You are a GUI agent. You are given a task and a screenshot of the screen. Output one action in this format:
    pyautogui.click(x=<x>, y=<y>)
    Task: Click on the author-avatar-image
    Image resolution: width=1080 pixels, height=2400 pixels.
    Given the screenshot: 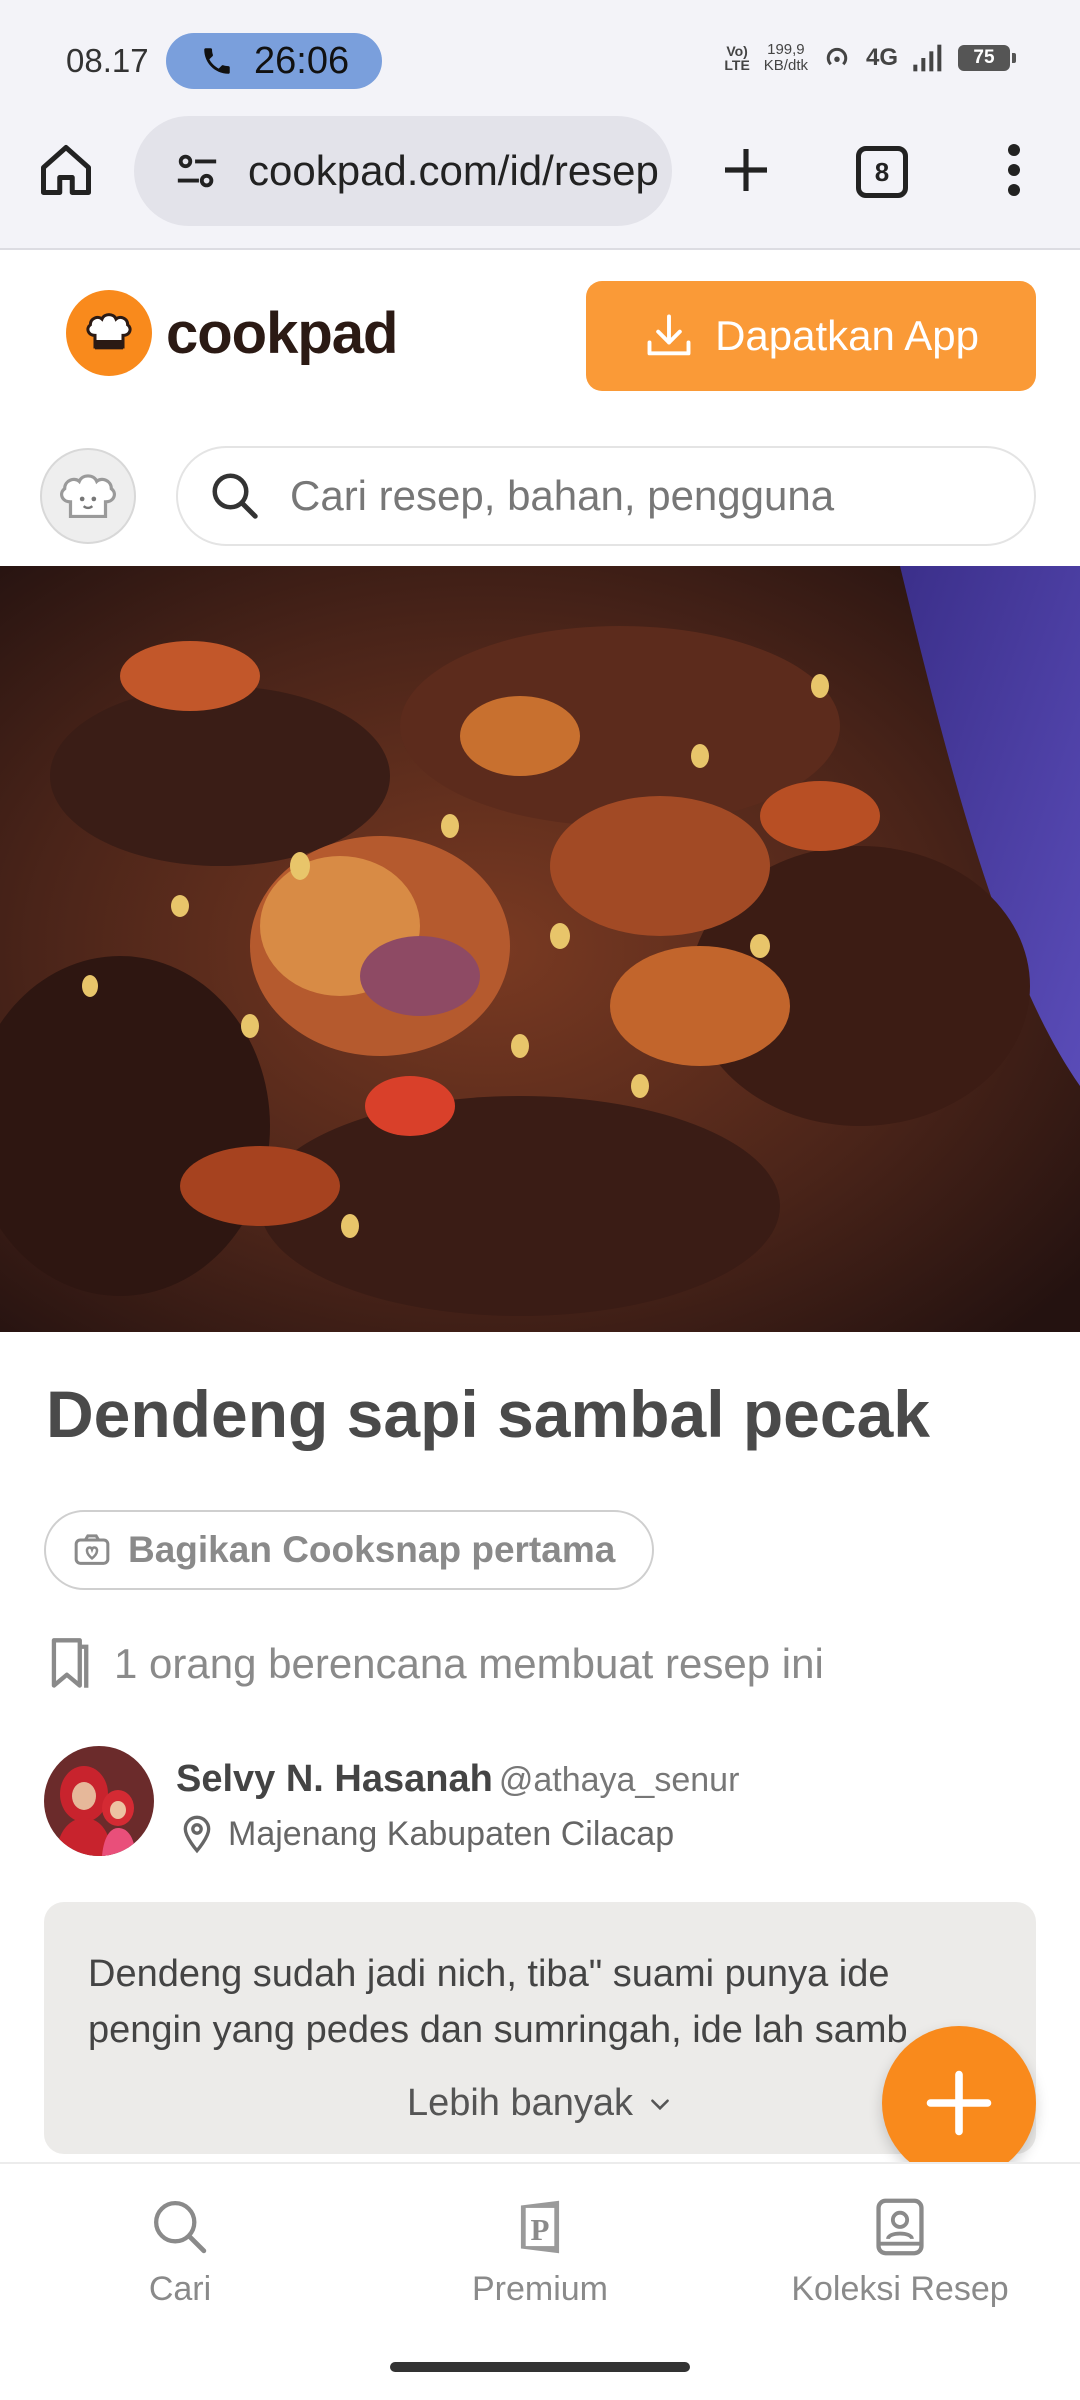 What is the action you would take?
    pyautogui.click(x=99, y=1801)
    